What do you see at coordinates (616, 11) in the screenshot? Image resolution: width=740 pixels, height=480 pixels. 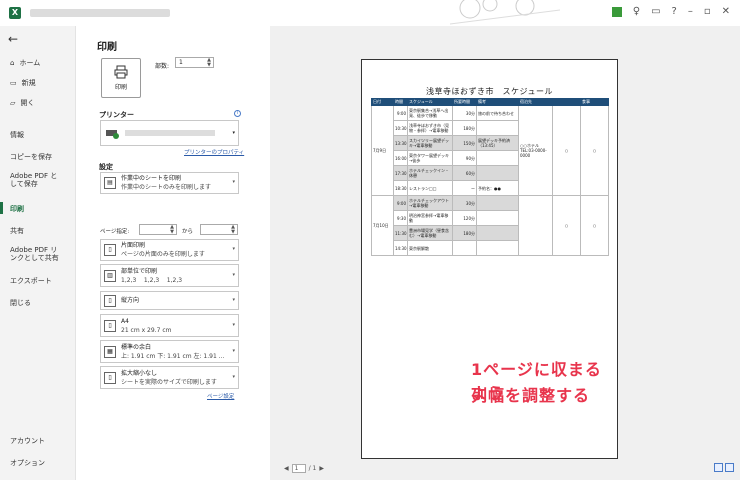 I see `profile-badge-icon` at bounding box center [616, 11].